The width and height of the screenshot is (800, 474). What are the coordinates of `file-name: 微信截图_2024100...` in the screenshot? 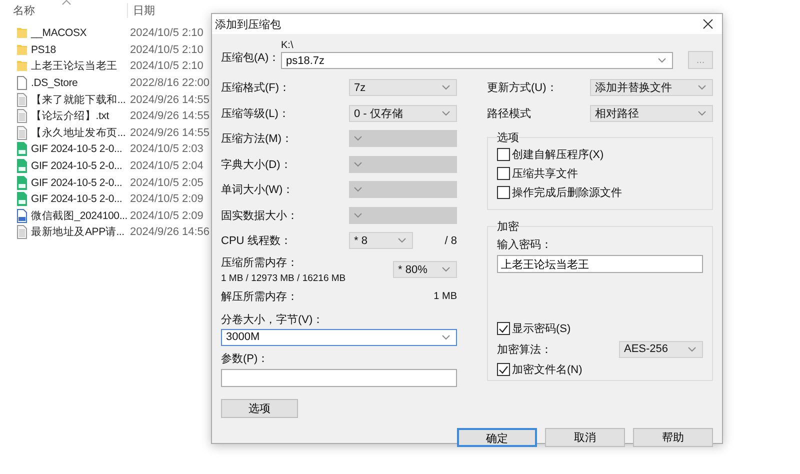 It's located at (79, 215).